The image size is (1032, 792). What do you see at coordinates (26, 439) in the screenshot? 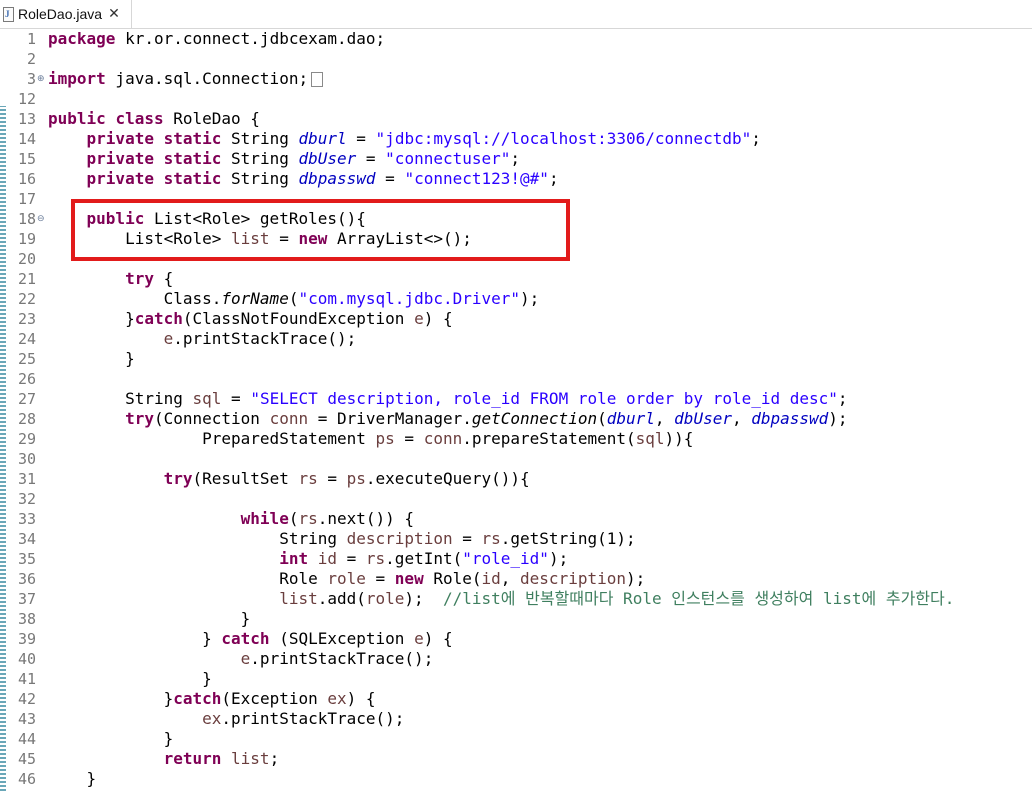
I see `line-number: 29` at bounding box center [26, 439].